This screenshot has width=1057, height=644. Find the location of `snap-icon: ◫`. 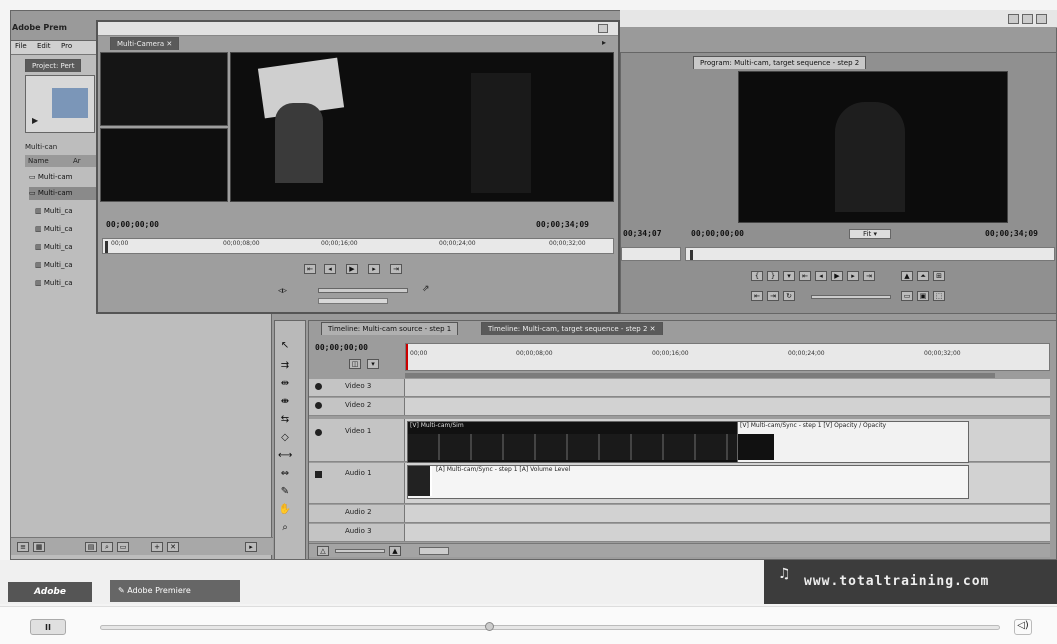

snap-icon: ◫ is located at coordinates (355, 364).